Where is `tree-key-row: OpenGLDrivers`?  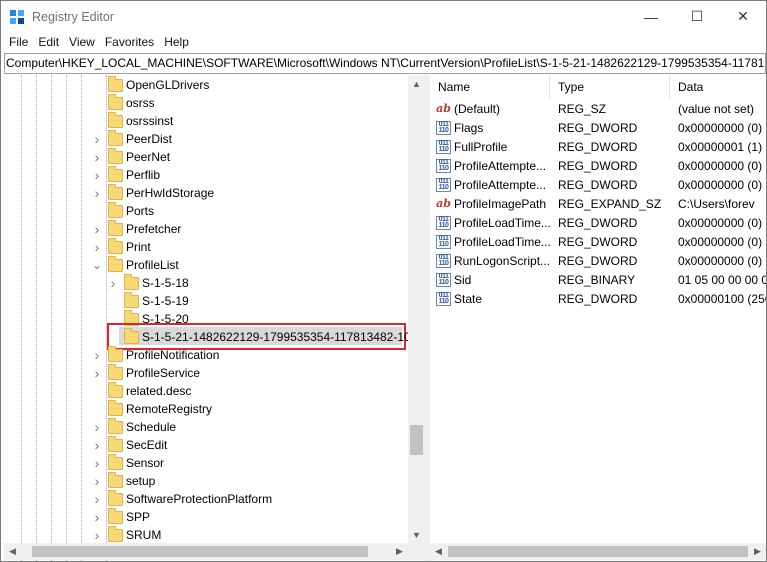 tree-key-row: OpenGLDrivers is located at coordinates (206, 85).